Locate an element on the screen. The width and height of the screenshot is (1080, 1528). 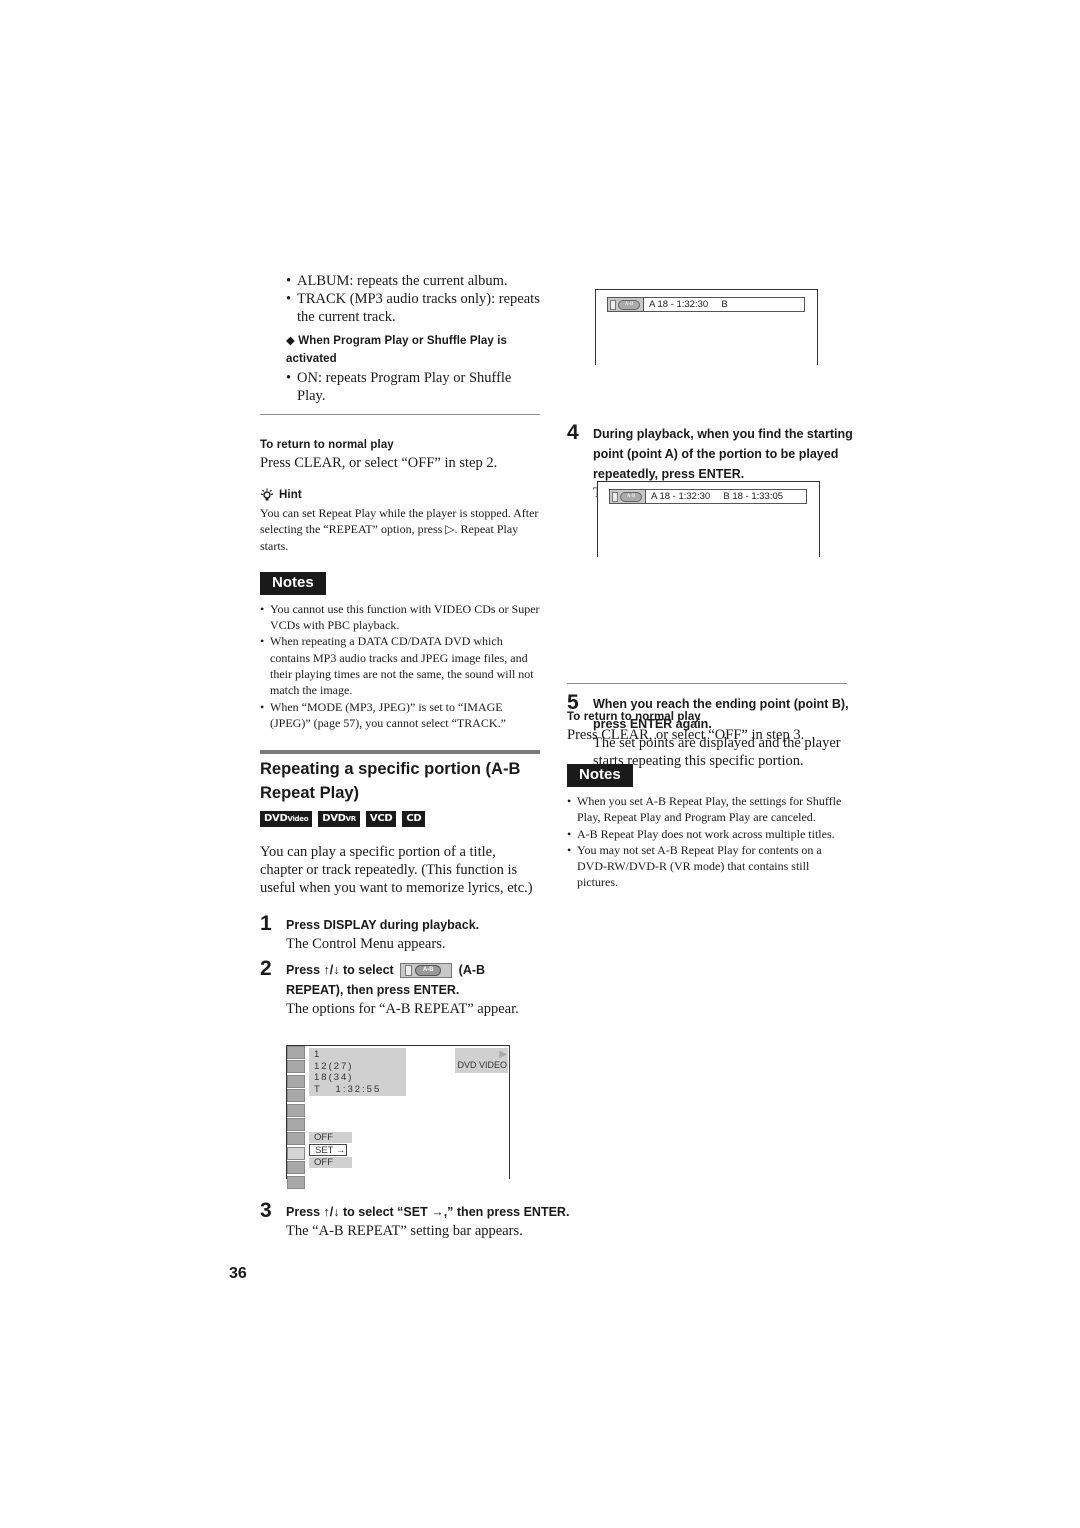
disc-label: DVD VIDEO is located at coordinates (482, 1065).